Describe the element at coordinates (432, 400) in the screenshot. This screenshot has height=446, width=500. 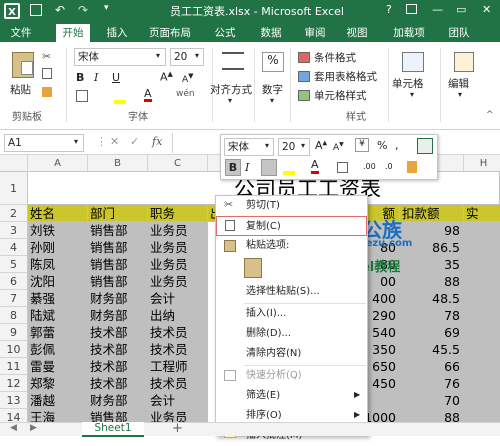
I see `cell-deduction: 70` at that location.